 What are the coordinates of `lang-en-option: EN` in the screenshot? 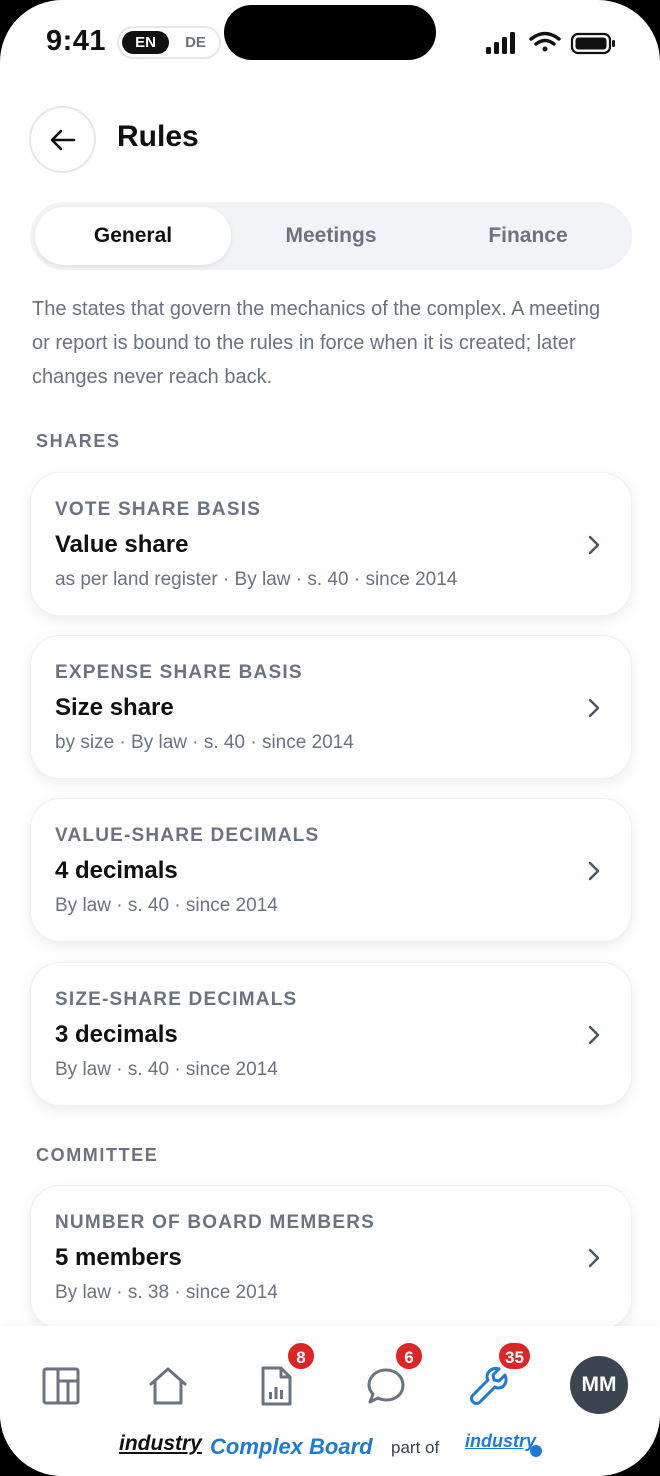 It's located at (145, 42).